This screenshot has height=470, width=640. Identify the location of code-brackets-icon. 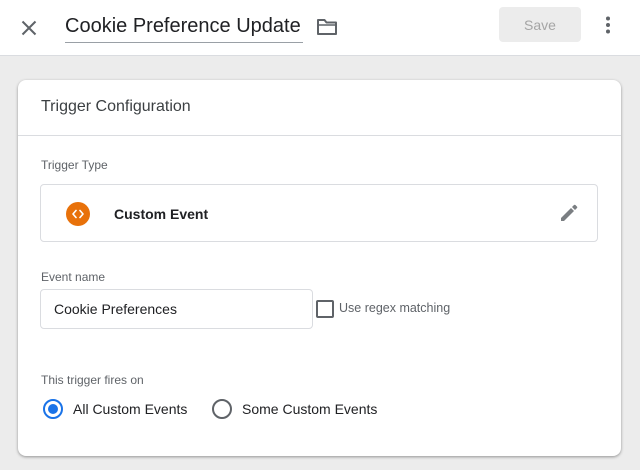
(78, 214).